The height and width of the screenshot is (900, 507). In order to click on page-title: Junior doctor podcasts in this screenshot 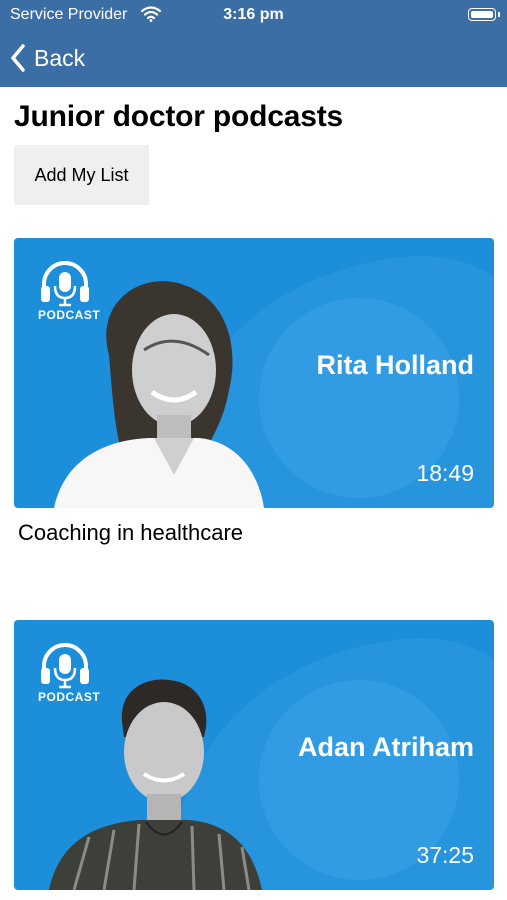, I will do `click(178, 116)`.